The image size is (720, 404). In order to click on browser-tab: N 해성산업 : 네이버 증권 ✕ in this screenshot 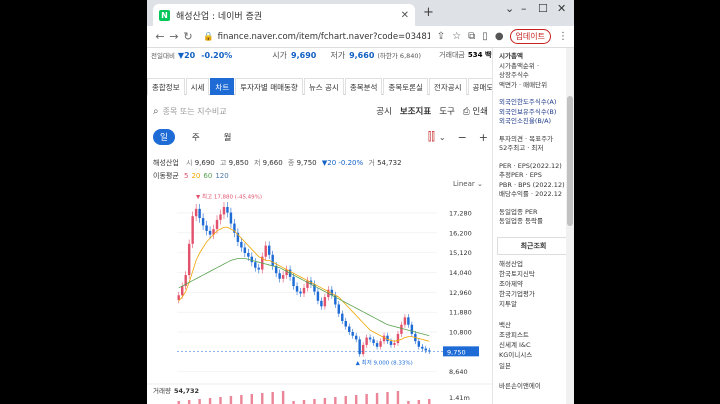, I will do `click(284, 15)`.